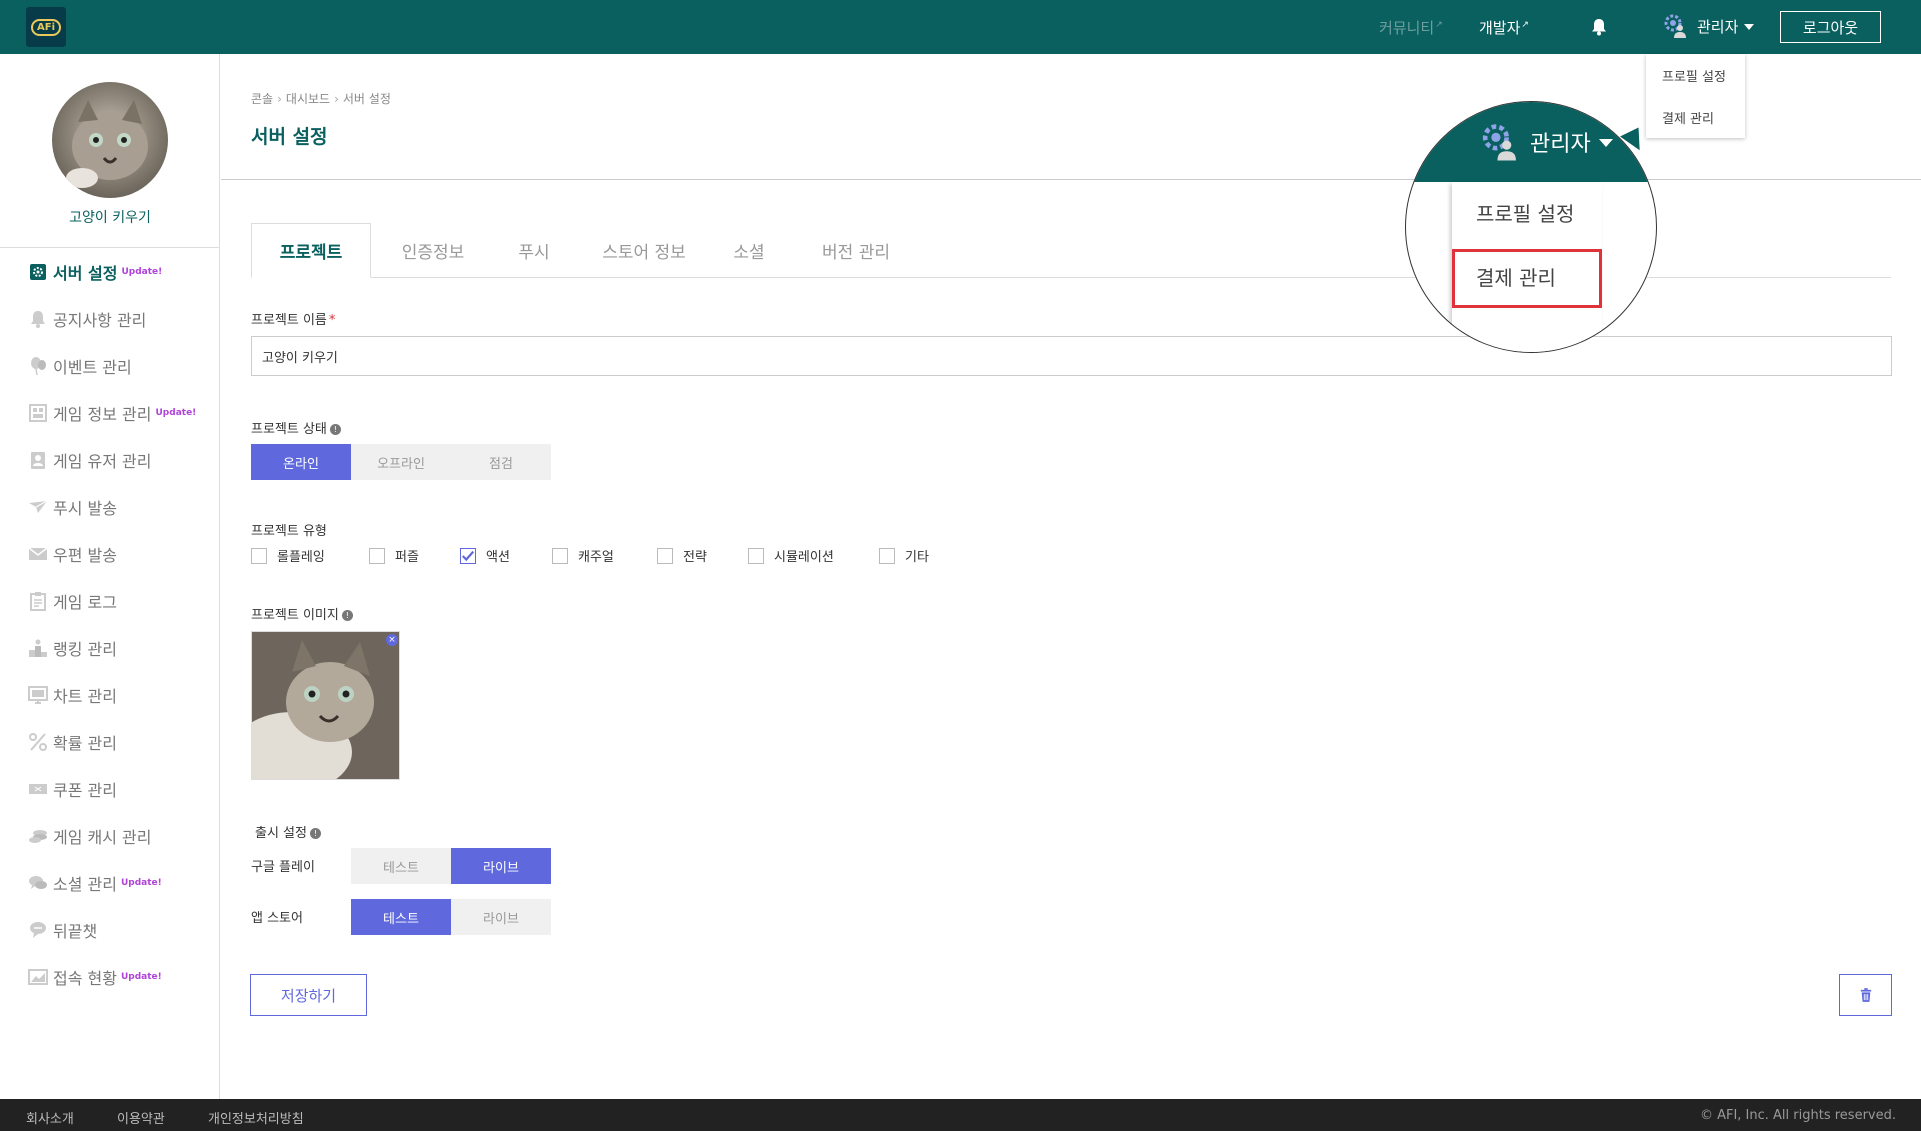 The image size is (1921, 1131). What do you see at coordinates (904, 555) in the screenshot?
I see `type-other-checkbox: 기타` at bounding box center [904, 555].